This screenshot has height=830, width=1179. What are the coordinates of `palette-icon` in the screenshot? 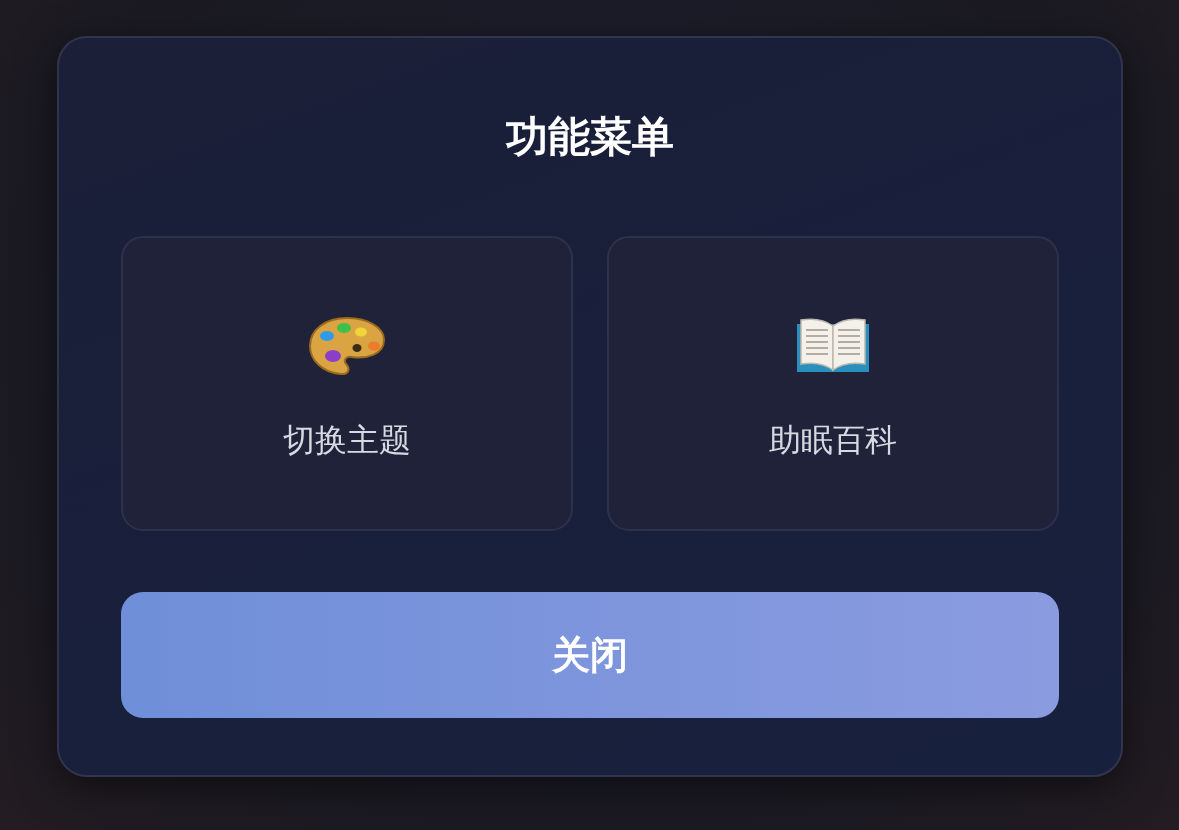 It's located at (347, 346).